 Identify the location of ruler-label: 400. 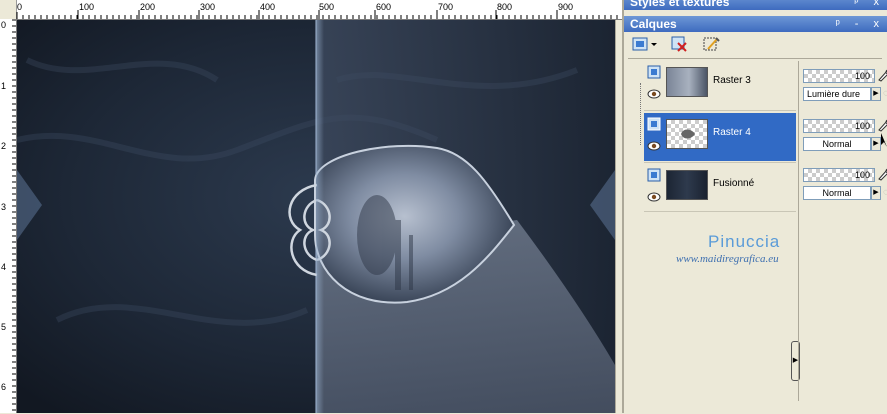
(268, 7).